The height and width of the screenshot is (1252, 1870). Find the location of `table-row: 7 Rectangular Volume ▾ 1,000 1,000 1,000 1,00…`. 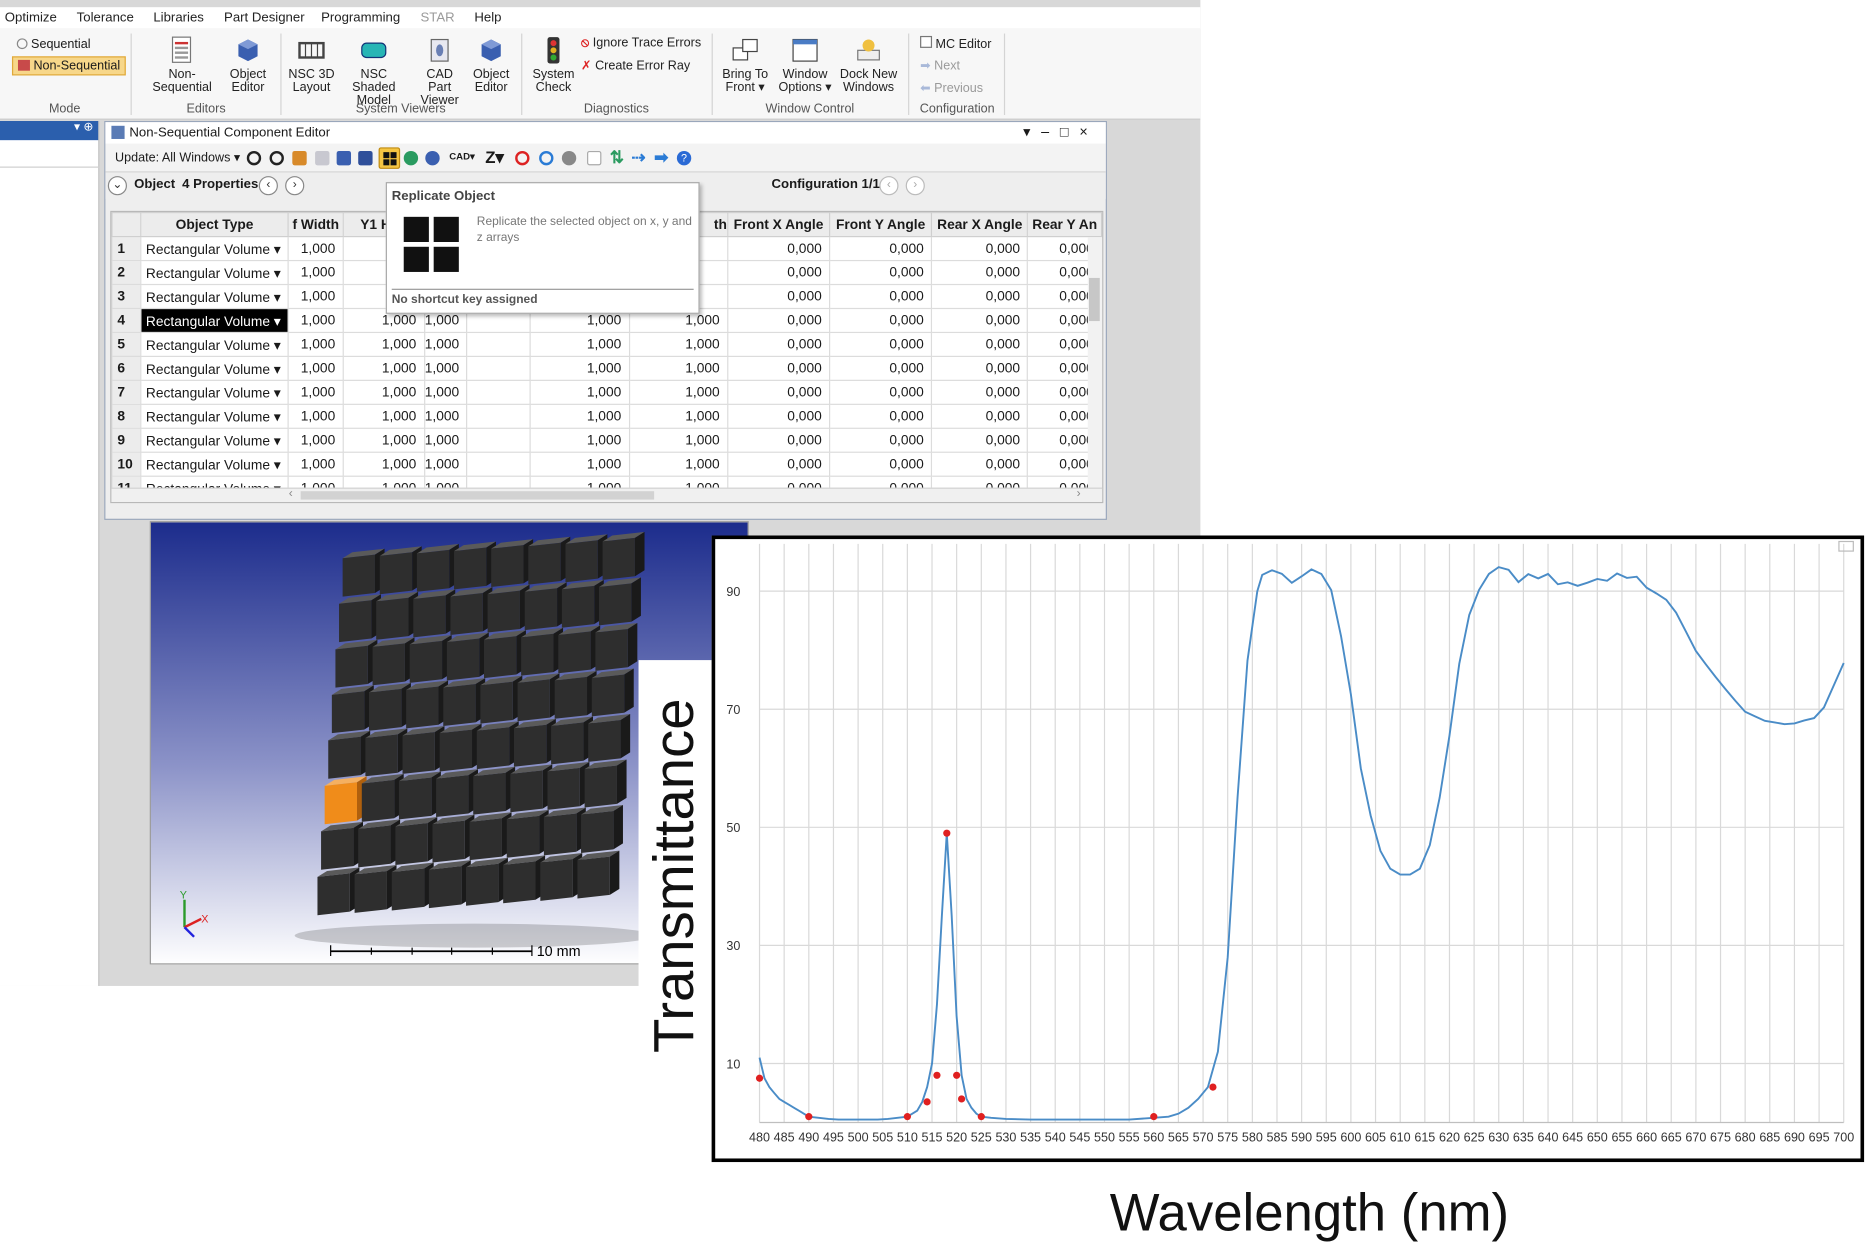

table-row: 7 Rectangular Volume ▾ 1,000 1,000 1,000 1,00… is located at coordinates (607, 392).